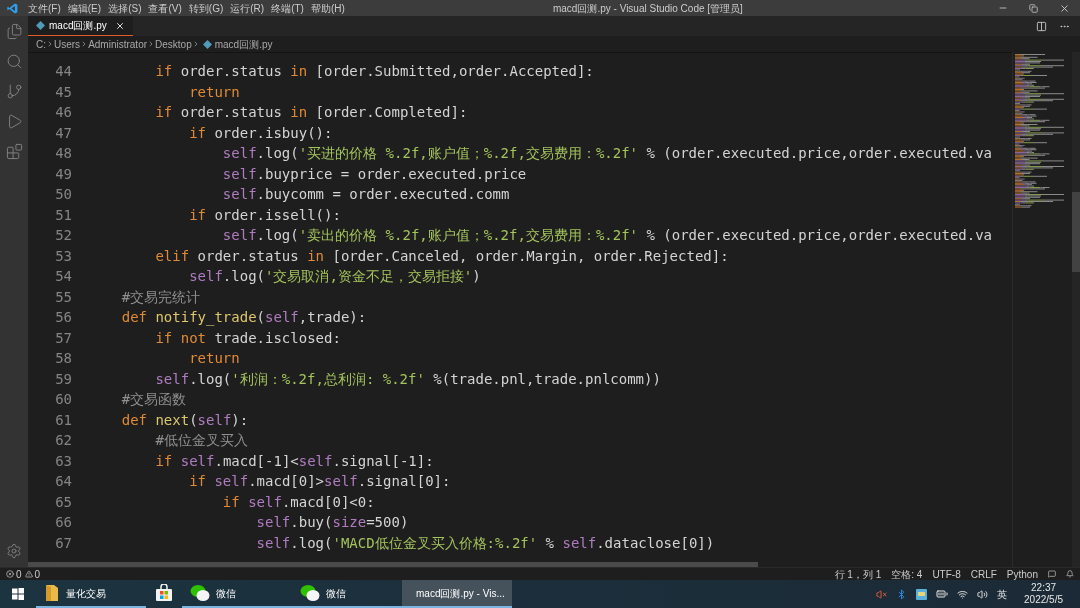 This screenshot has height=608, width=1080. What do you see at coordinates (243, 44) in the screenshot?
I see `breadcrumb-item: macd回测.py` at bounding box center [243, 44].